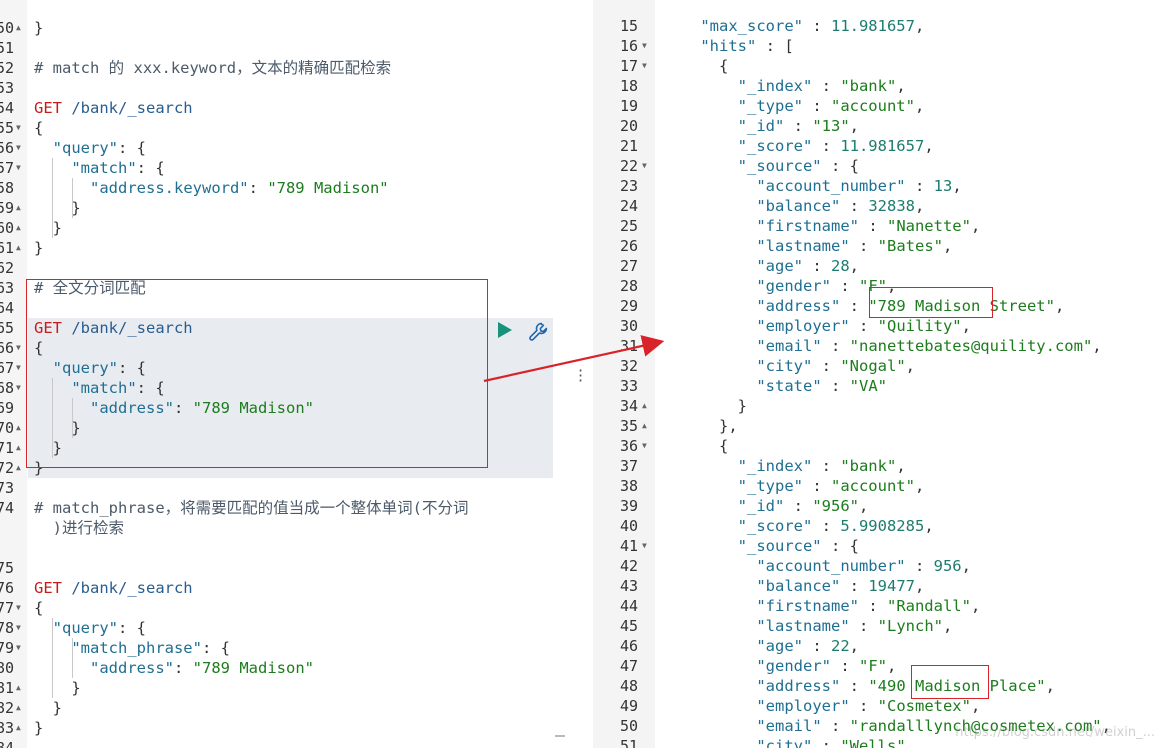 The width and height of the screenshot is (1165, 748). What do you see at coordinates (879, 686) in the screenshot?
I see `code-line: 48 "address" : "490 Madison Place",` at bounding box center [879, 686].